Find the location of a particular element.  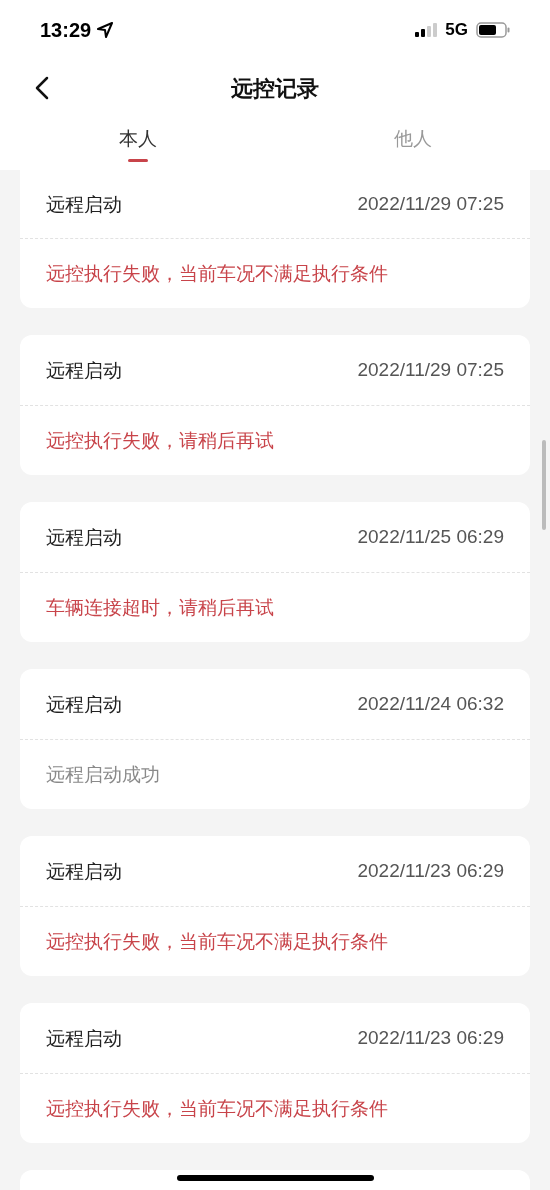

battery-icon is located at coordinates (493, 30).